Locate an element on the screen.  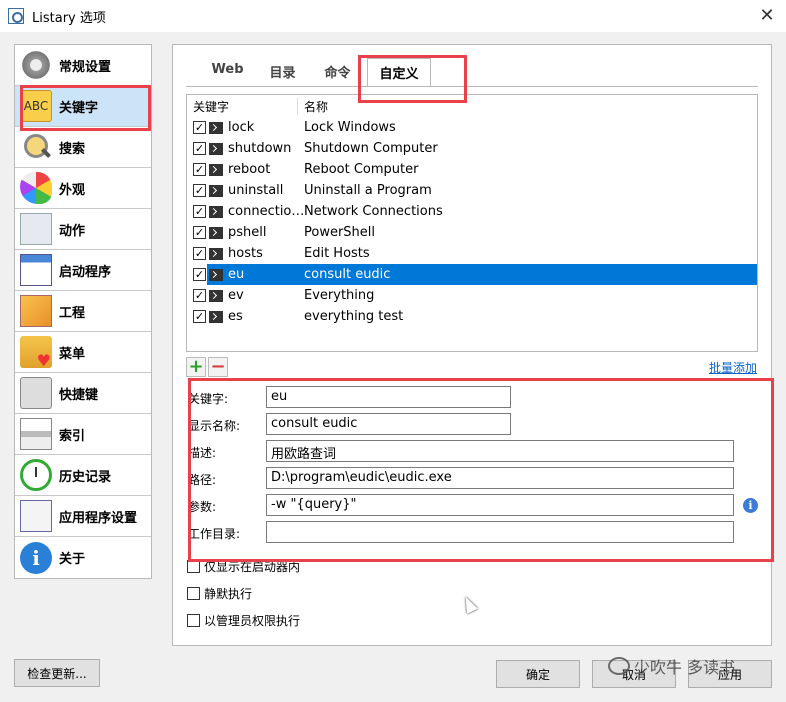
row-name: Uninstall a Program is located at coordinates (368, 190).